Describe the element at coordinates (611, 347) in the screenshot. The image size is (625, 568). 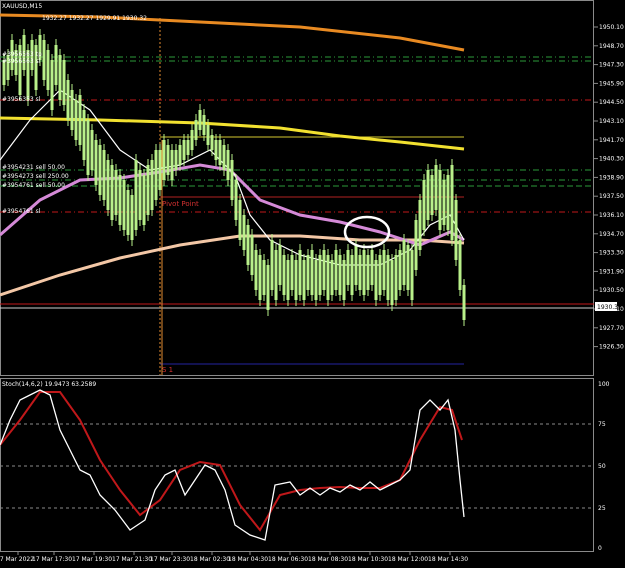
I see `price-tick-label: 1926.30` at that location.